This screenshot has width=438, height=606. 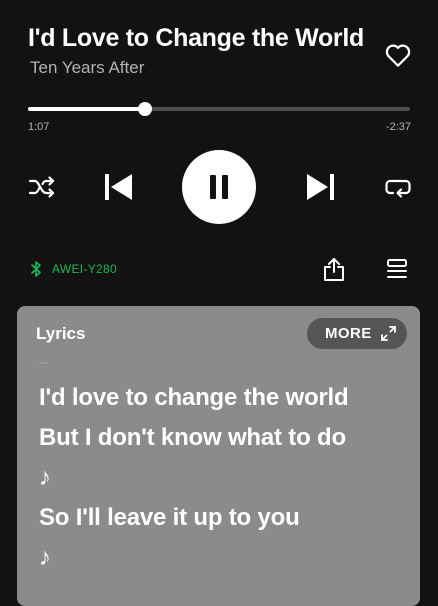 I want to click on more-label: MORE, so click(x=348, y=333).